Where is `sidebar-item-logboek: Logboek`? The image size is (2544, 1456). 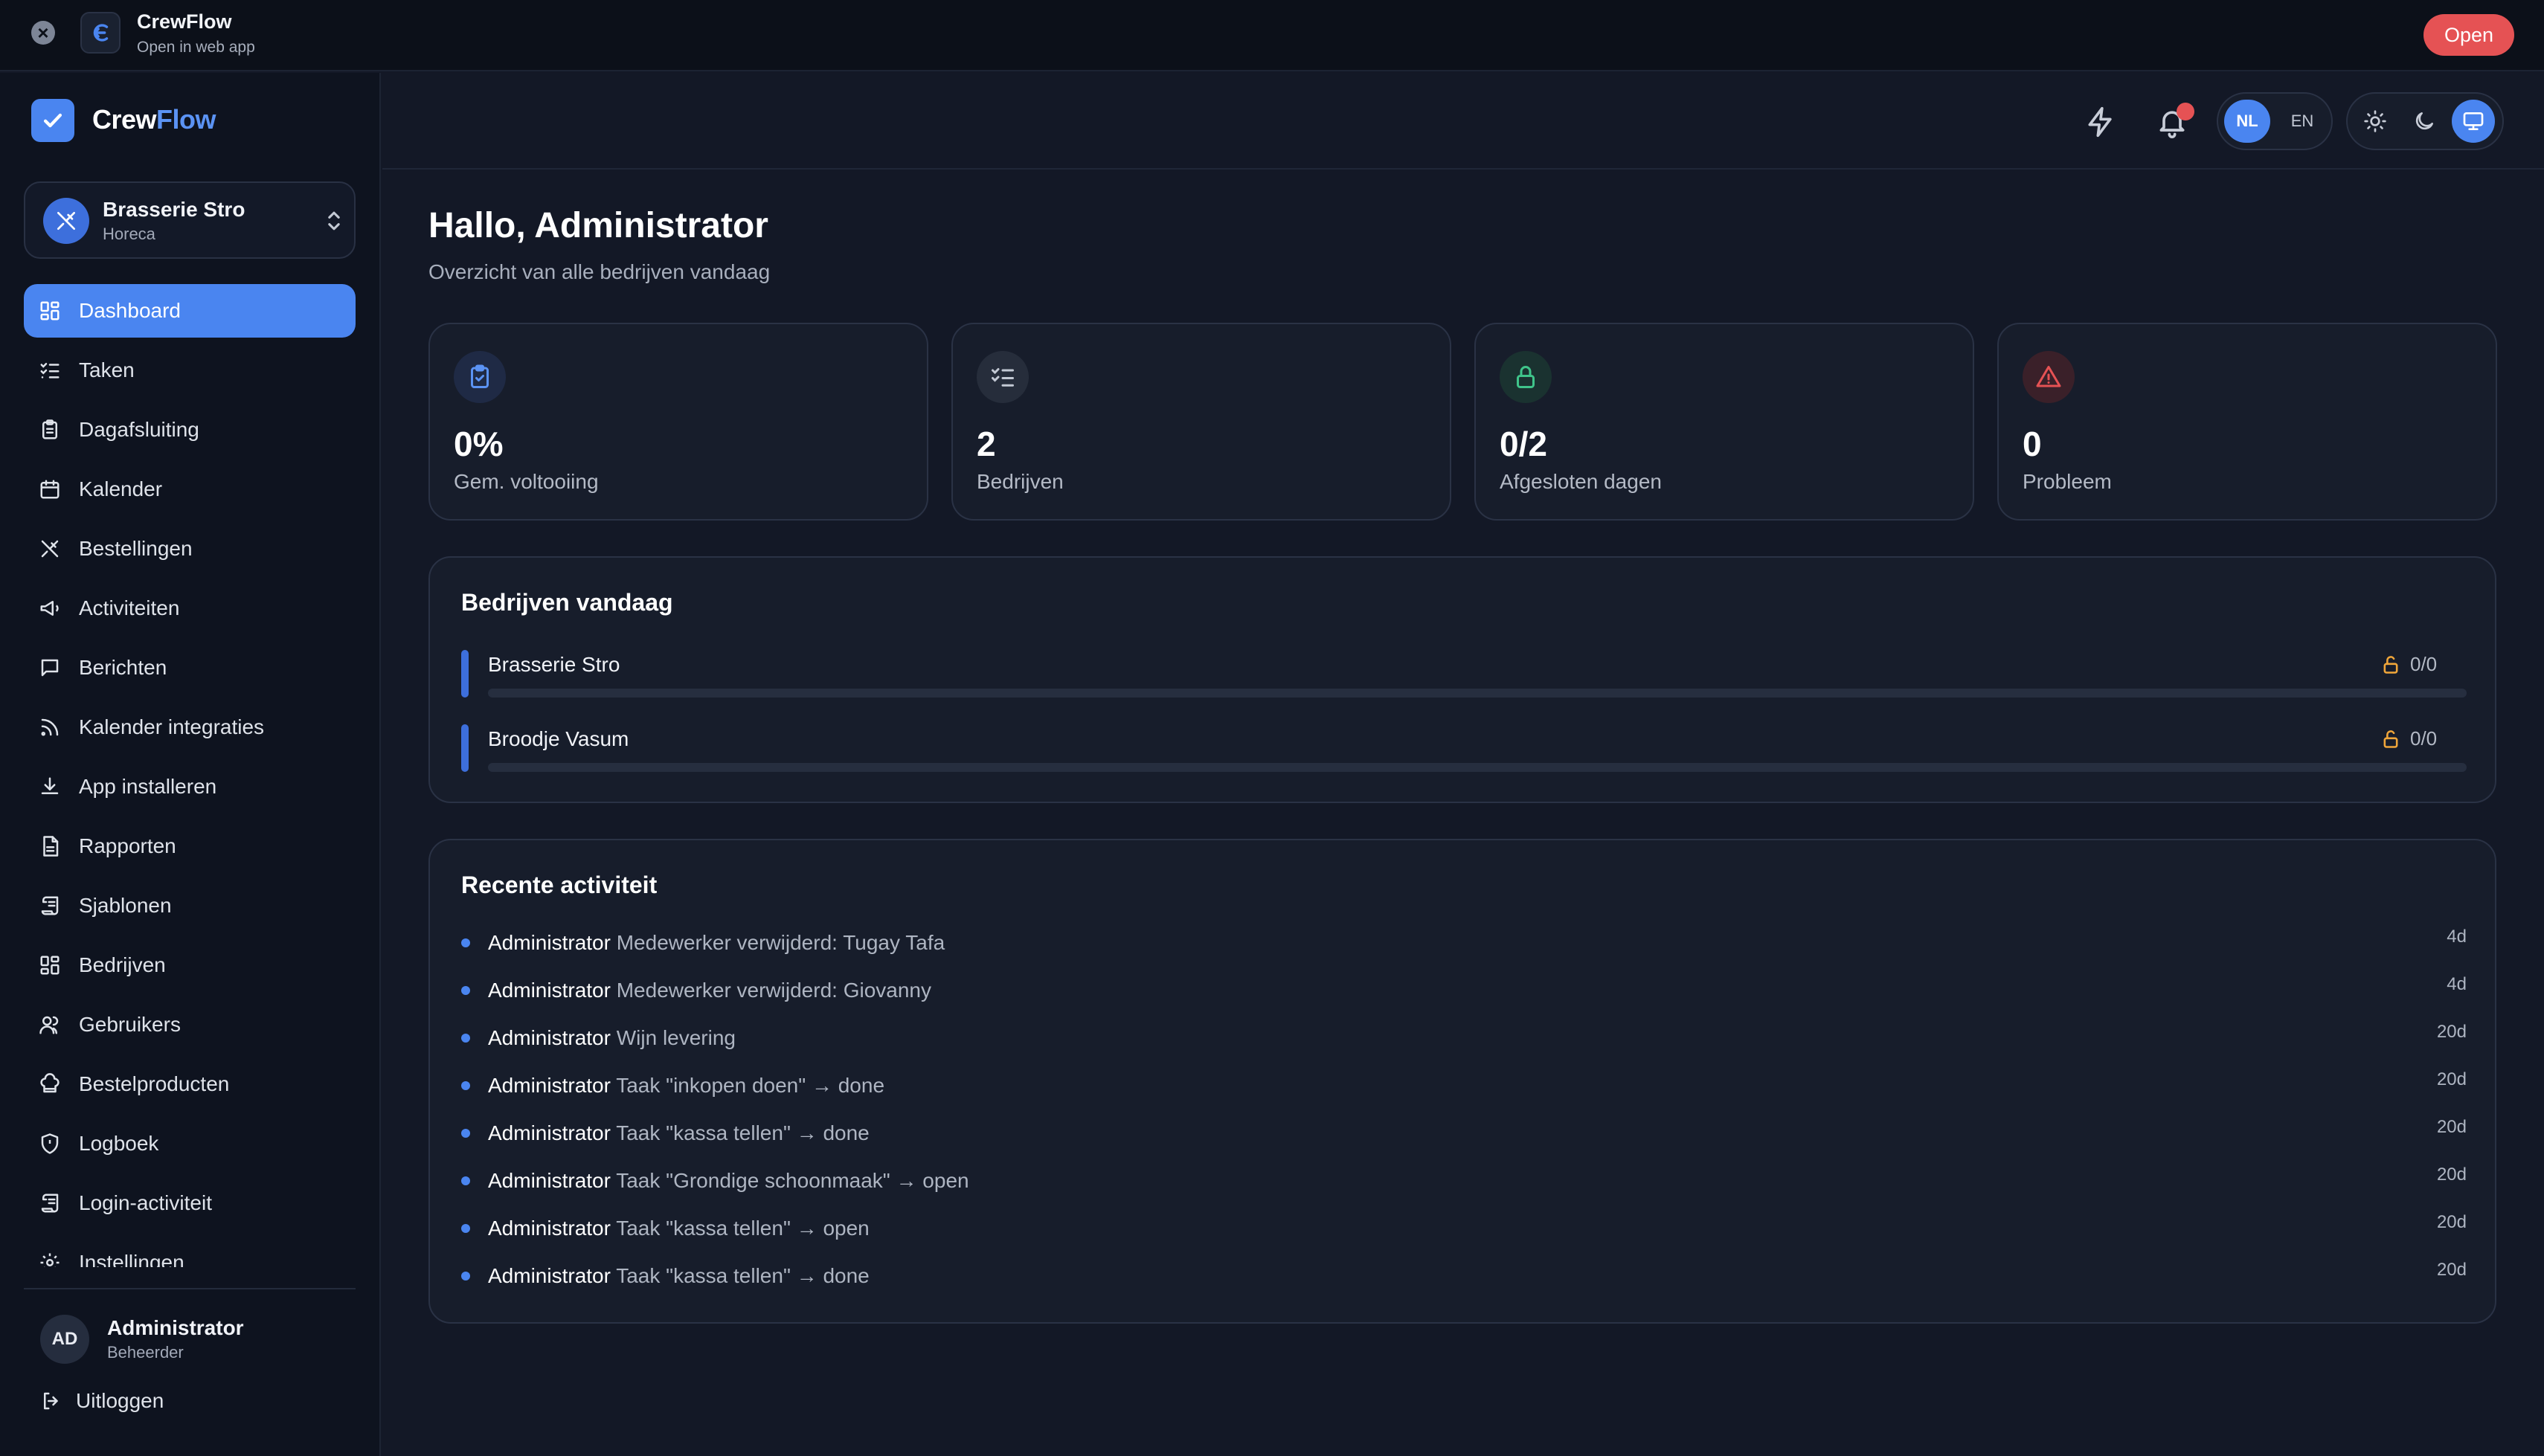 sidebar-item-logboek: Logboek is located at coordinates (190, 1143).